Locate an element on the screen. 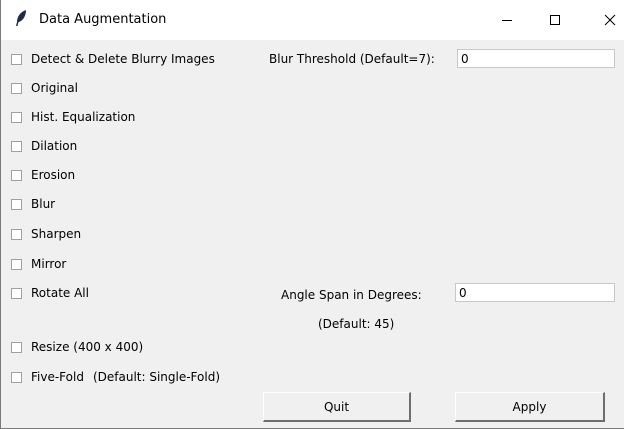 Image resolution: width=624 pixels, height=429 pixels. checkbox-blur: Blur is located at coordinates (33, 204).